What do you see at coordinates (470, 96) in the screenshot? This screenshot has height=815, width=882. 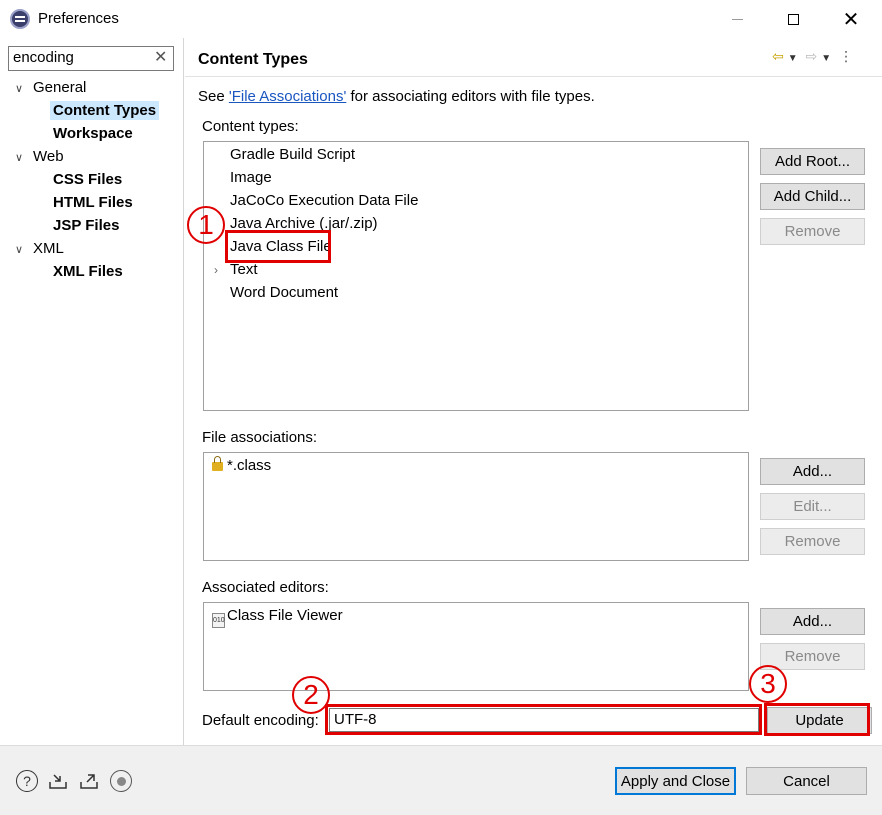 I see `description-suffix: for associating editors with file types.` at bounding box center [470, 96].